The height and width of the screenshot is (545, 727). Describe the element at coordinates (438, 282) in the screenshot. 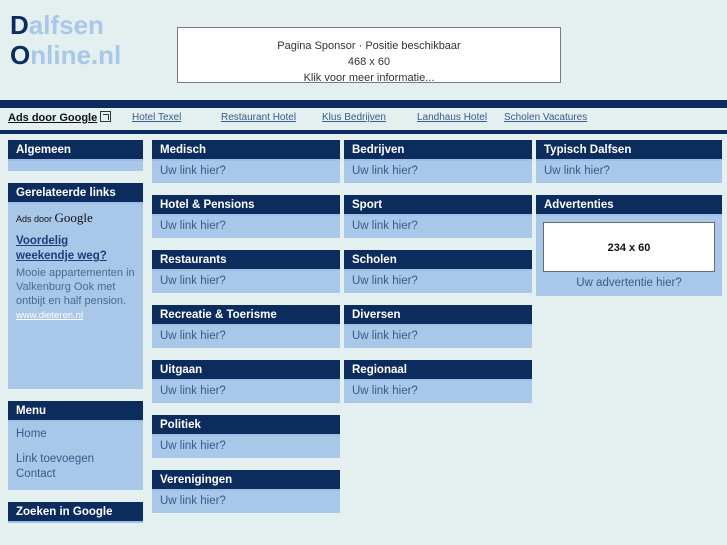

I see `category-body-scholen: Uw link hier?` at that location.